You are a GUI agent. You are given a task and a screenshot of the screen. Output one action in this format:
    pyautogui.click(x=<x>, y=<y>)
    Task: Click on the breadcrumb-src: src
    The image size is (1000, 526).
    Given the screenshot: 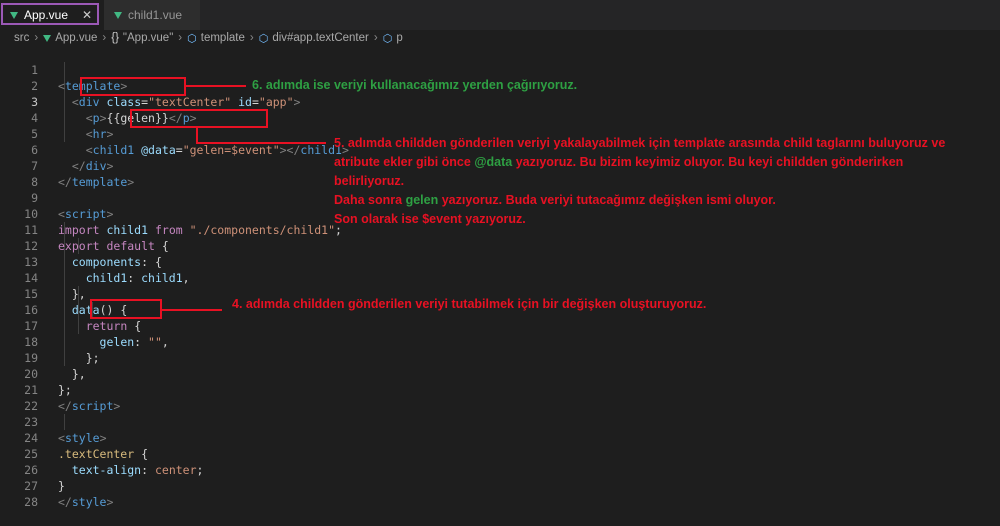 What is the action you would take?
    pyautogui.click(x=21, y=38)
    